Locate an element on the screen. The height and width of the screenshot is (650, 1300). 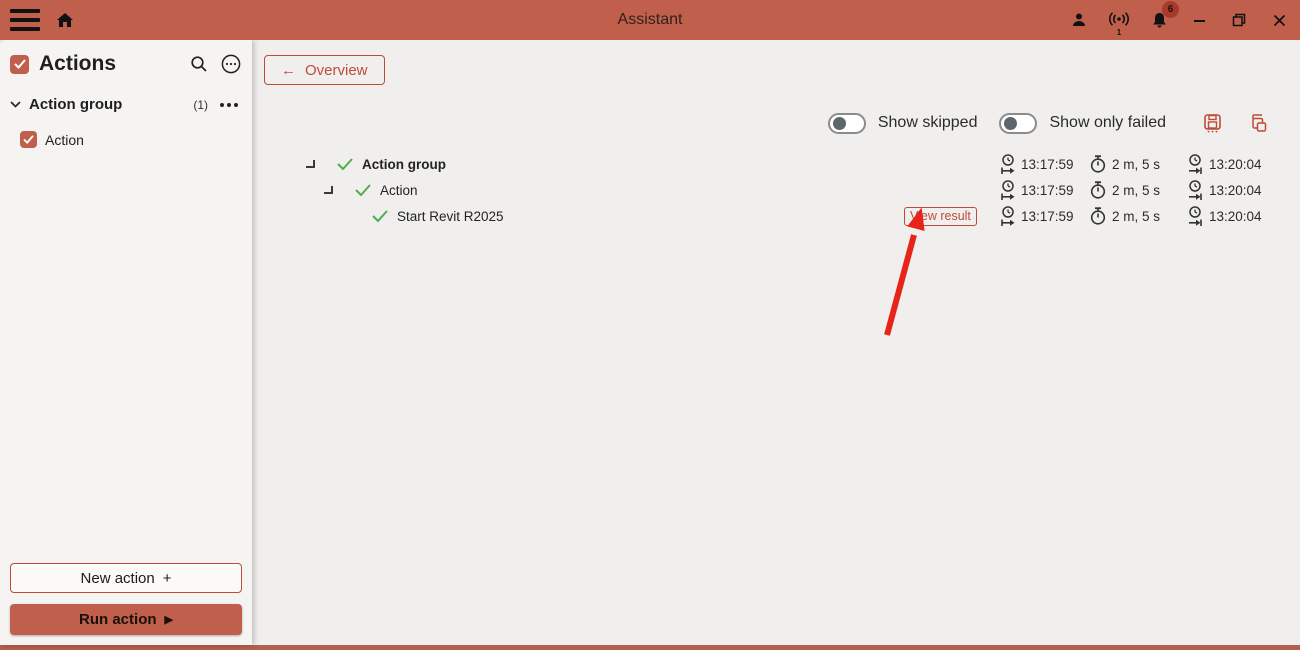
close-icon is located at coordinates (1279, 20).